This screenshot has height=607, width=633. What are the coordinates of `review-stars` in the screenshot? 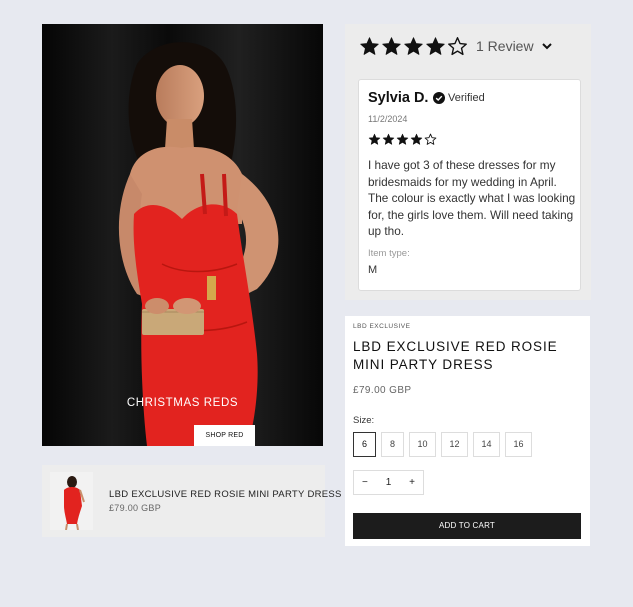 It's located at (402, 139).